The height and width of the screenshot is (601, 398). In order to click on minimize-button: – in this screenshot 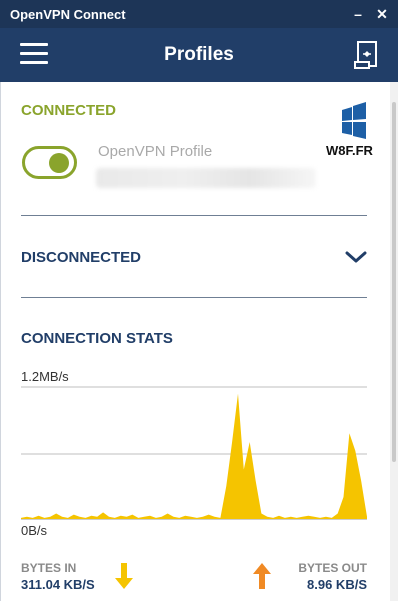, I will do `click(358, 14)`.